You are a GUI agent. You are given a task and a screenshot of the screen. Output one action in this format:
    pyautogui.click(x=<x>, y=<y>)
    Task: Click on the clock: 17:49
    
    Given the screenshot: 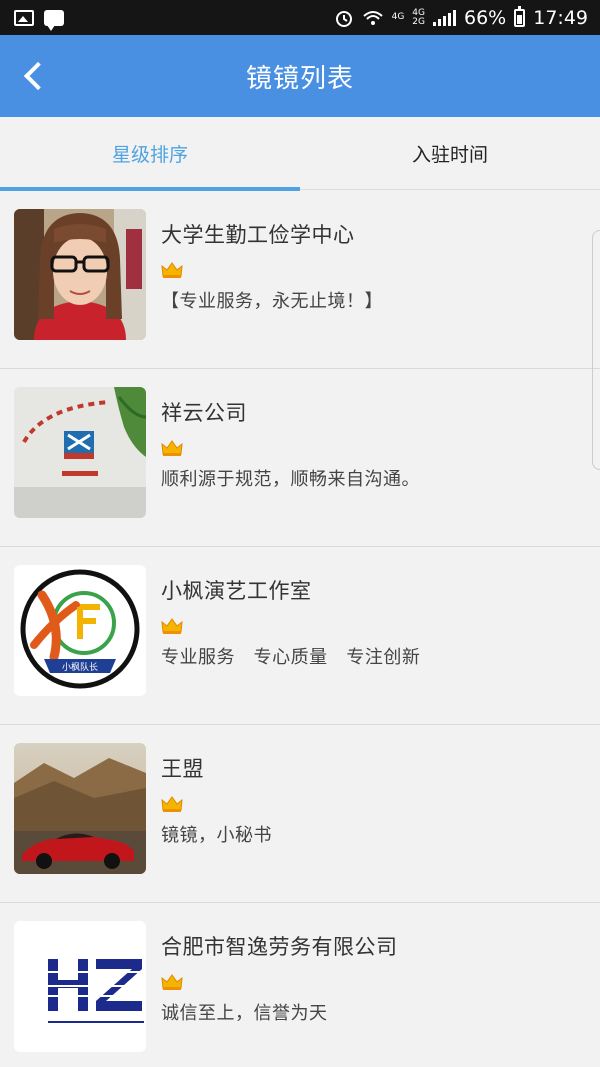 What is the action you would take?
    pyautogui.click(x=560, y=17)
    